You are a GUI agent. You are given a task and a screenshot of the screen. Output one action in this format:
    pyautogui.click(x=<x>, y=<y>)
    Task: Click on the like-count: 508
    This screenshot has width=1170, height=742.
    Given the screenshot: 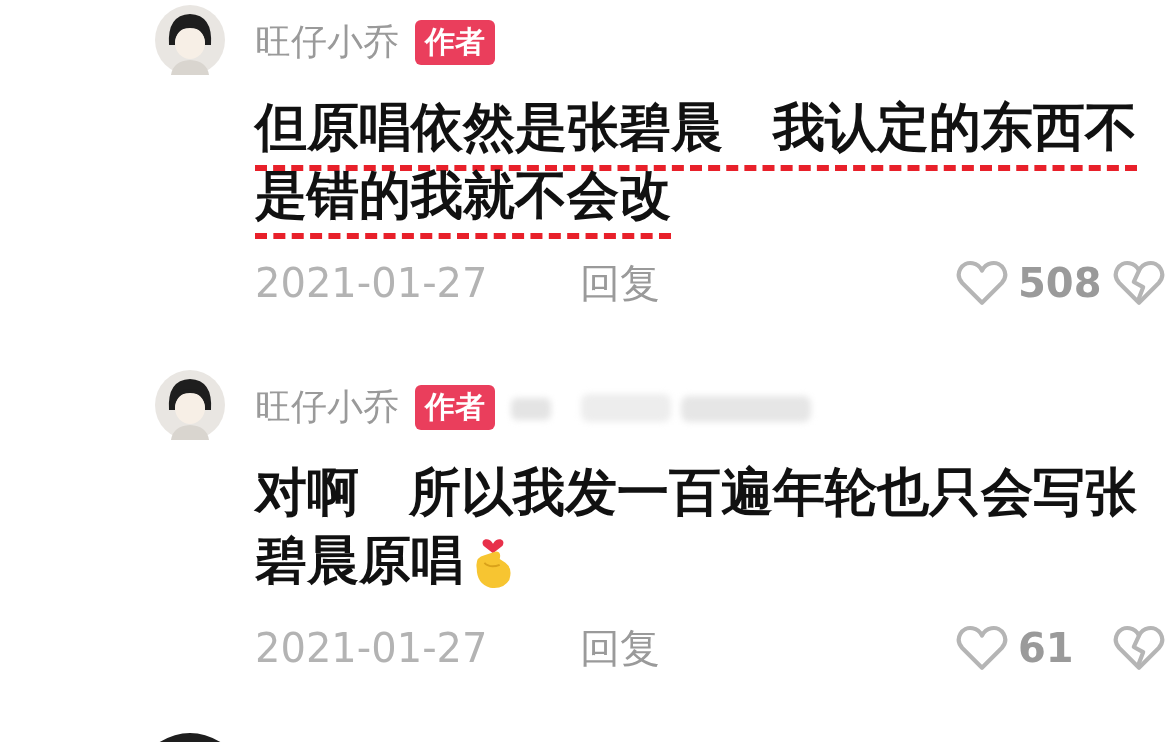 What is the action you would take?
    pyautogui.click(x=1060, y=283)
    